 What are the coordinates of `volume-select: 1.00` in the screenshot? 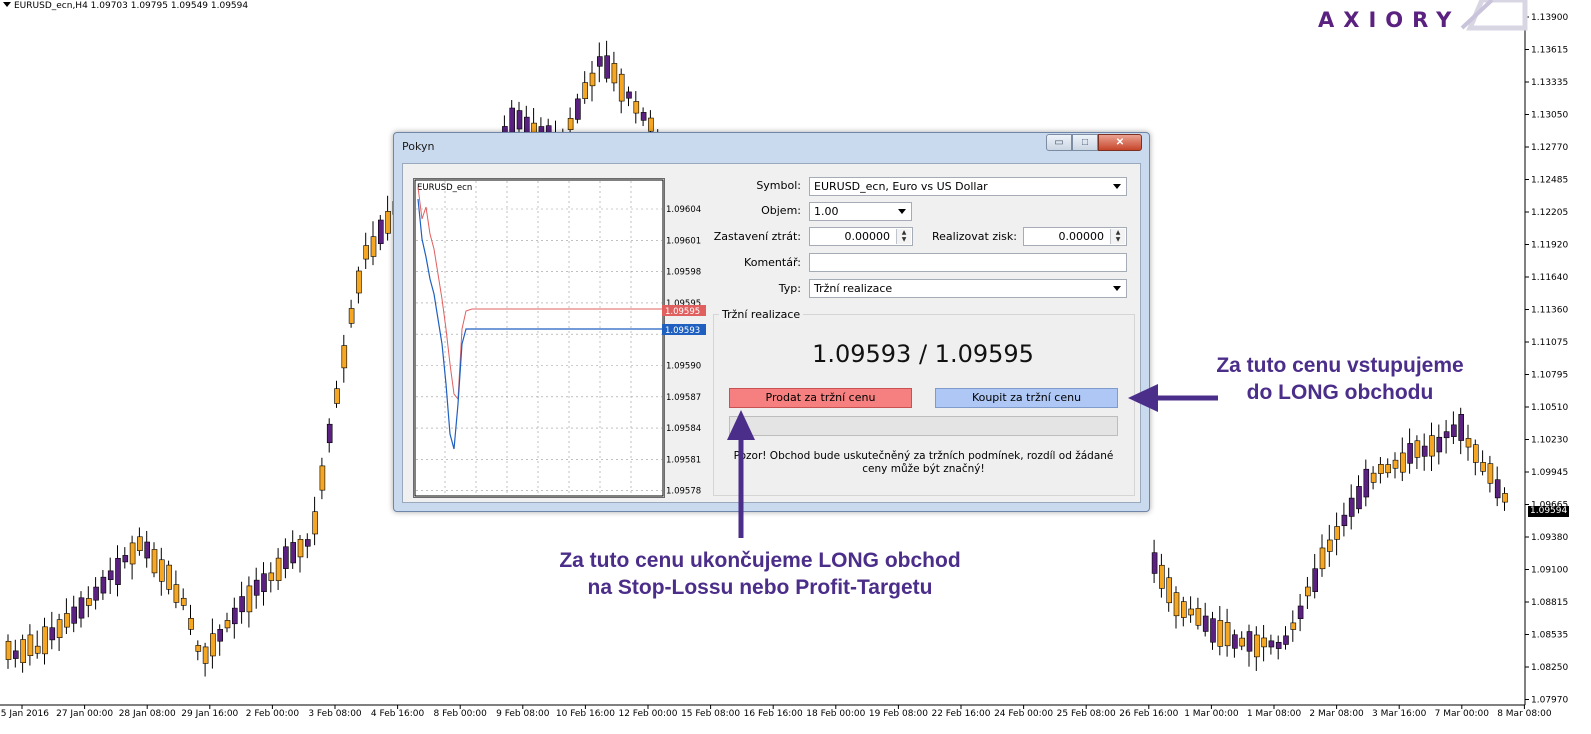 It's located at (860, 211).